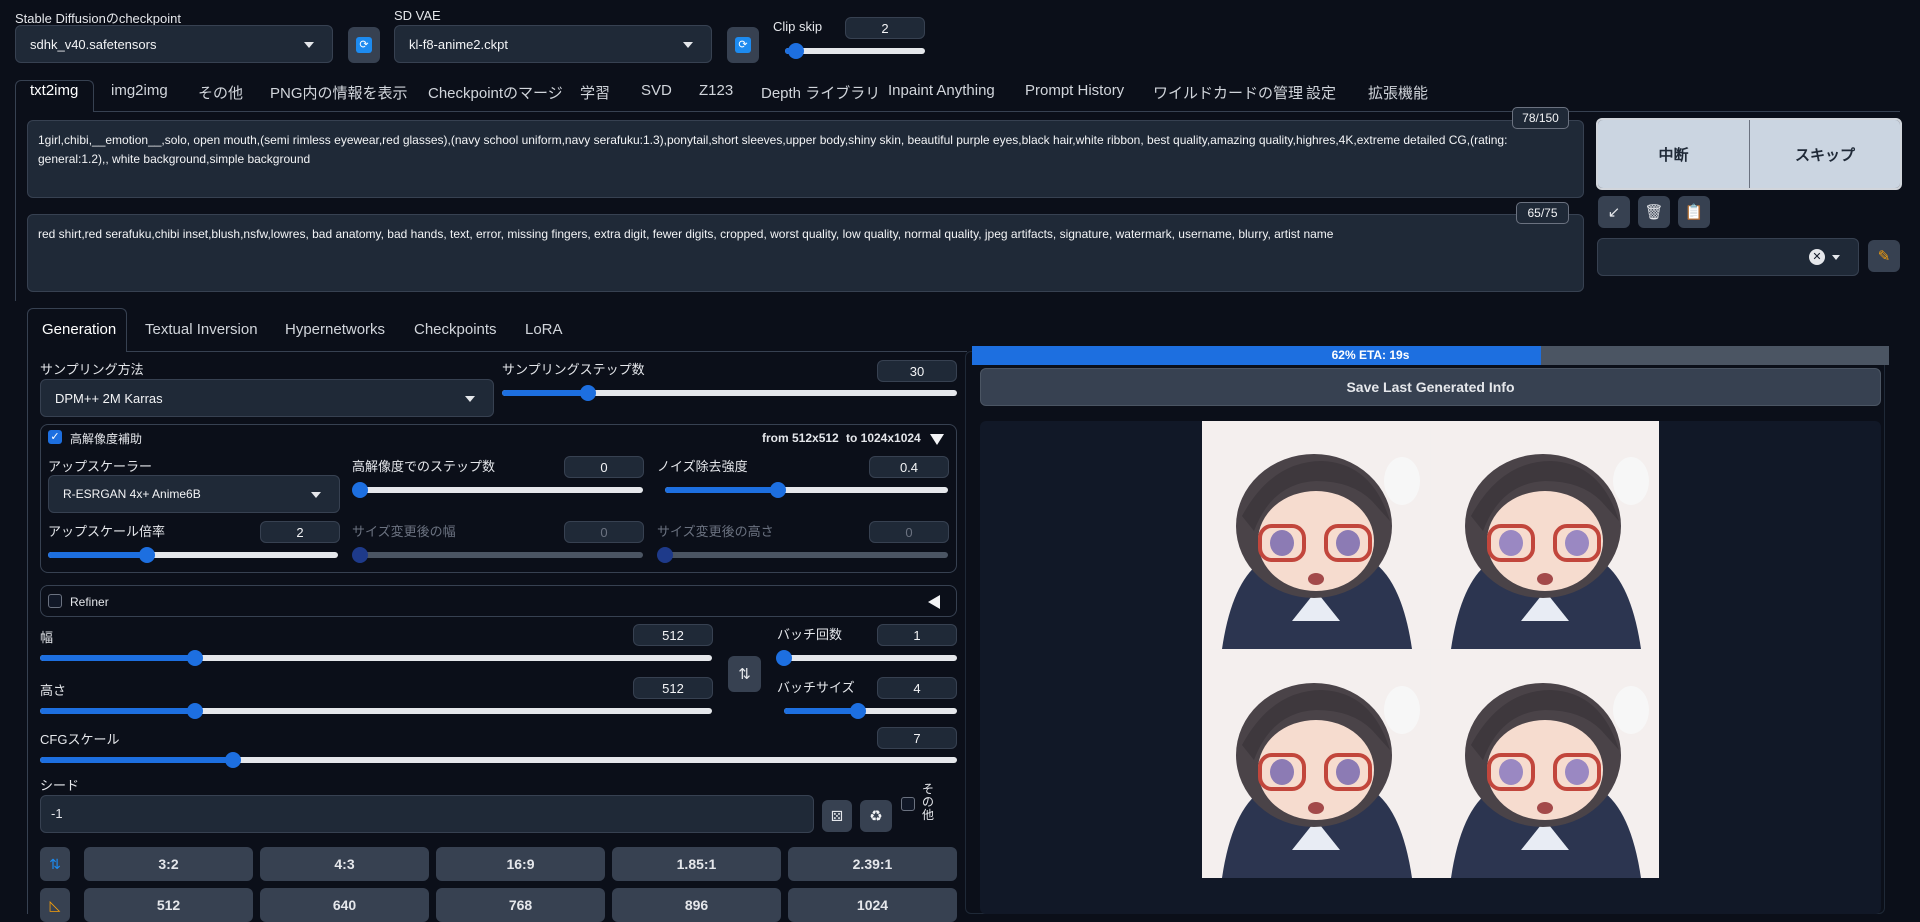 The width and height of the screenshot is (1920, 922). What do you see at coordinates (855, 51) in the screenshot?
I see `clip-skip-slider` at bounding box center [855, 51].